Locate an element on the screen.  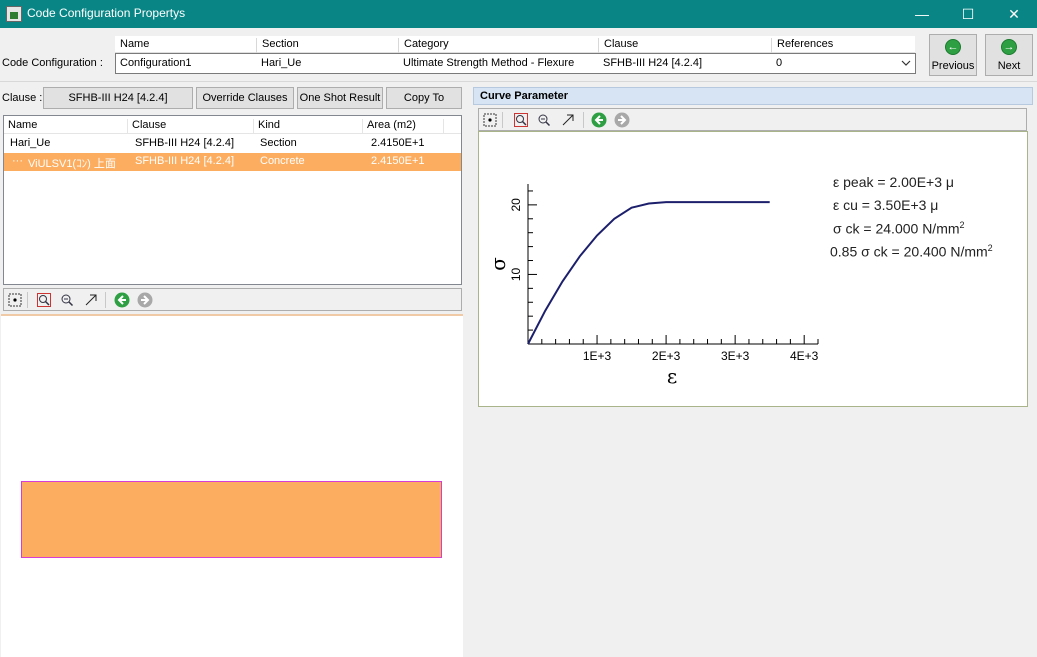
stress-strain-curve is located at coordinates (648, 273).